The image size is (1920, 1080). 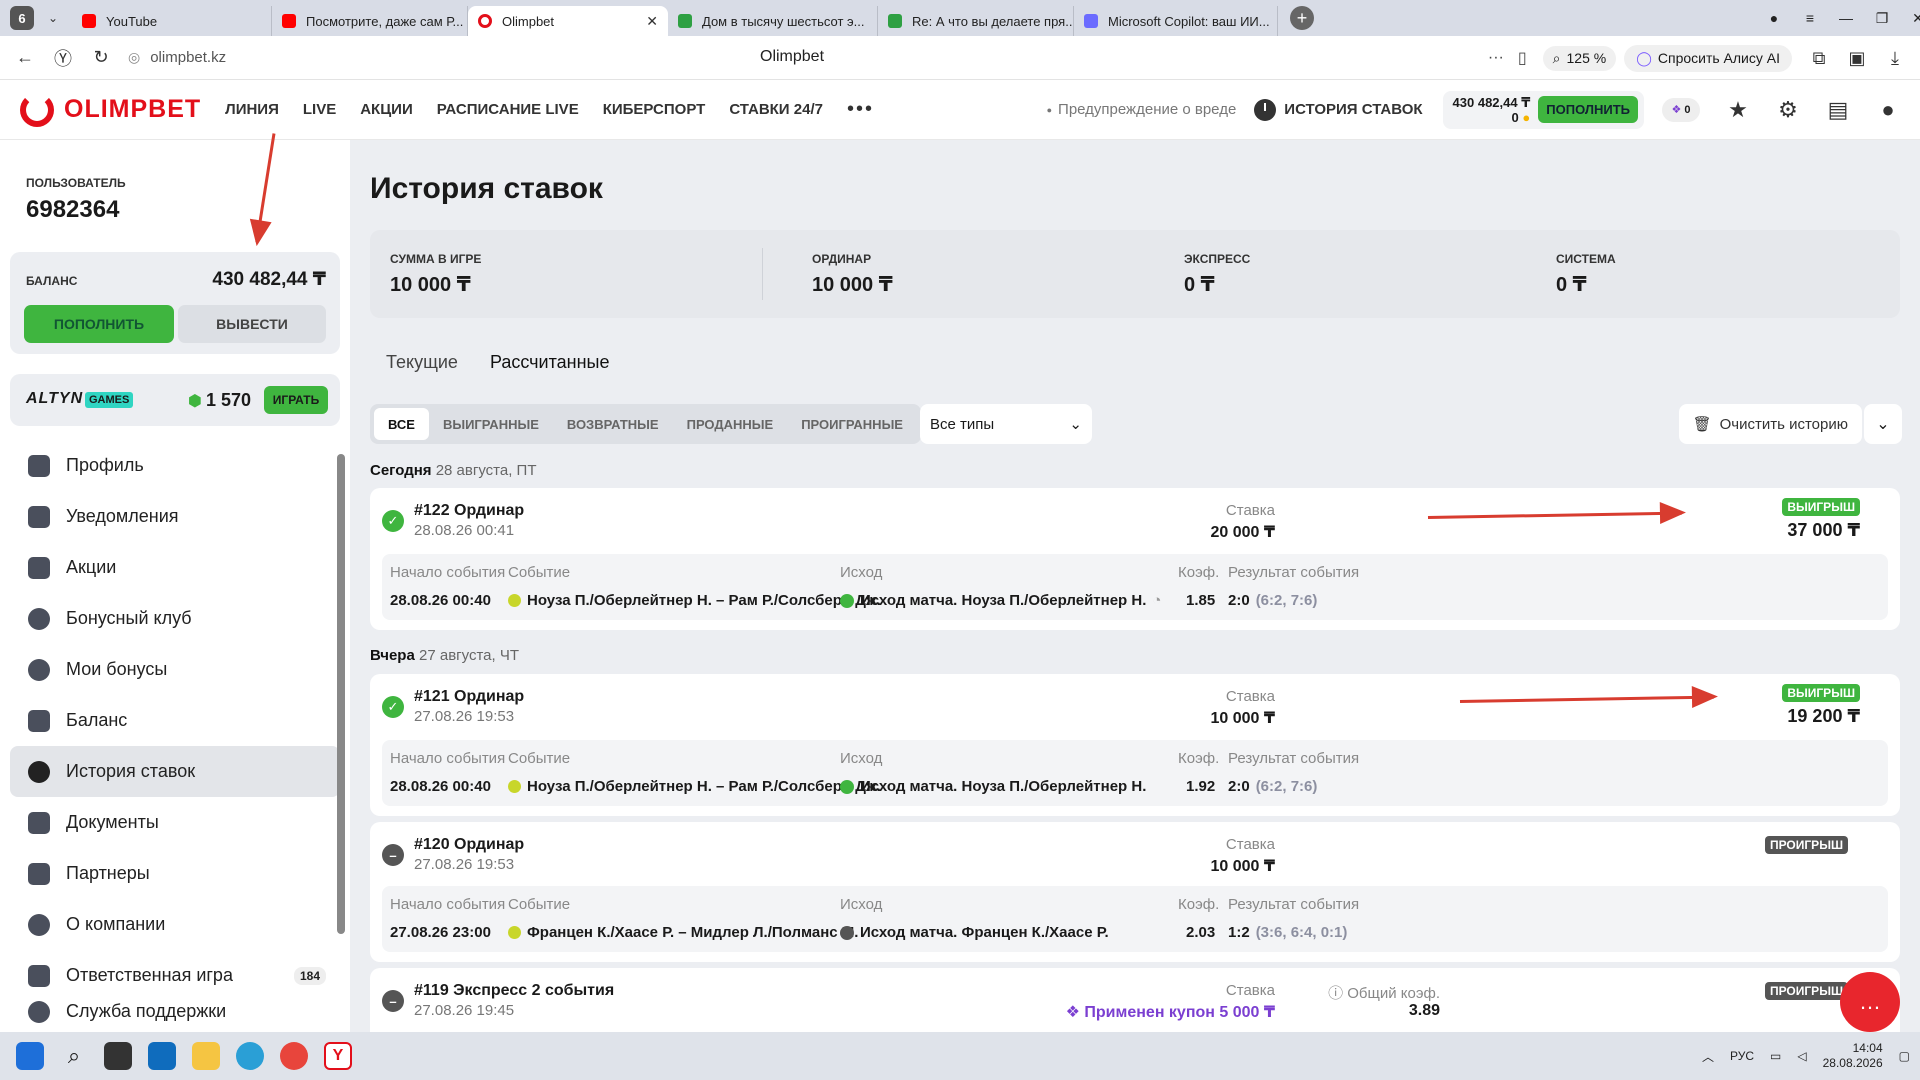 What do you see at coordinates (175, 1013) in the screenshot?
I see `sidebar-item-support: Служба поддержки` at bounding box center [175, 1013].